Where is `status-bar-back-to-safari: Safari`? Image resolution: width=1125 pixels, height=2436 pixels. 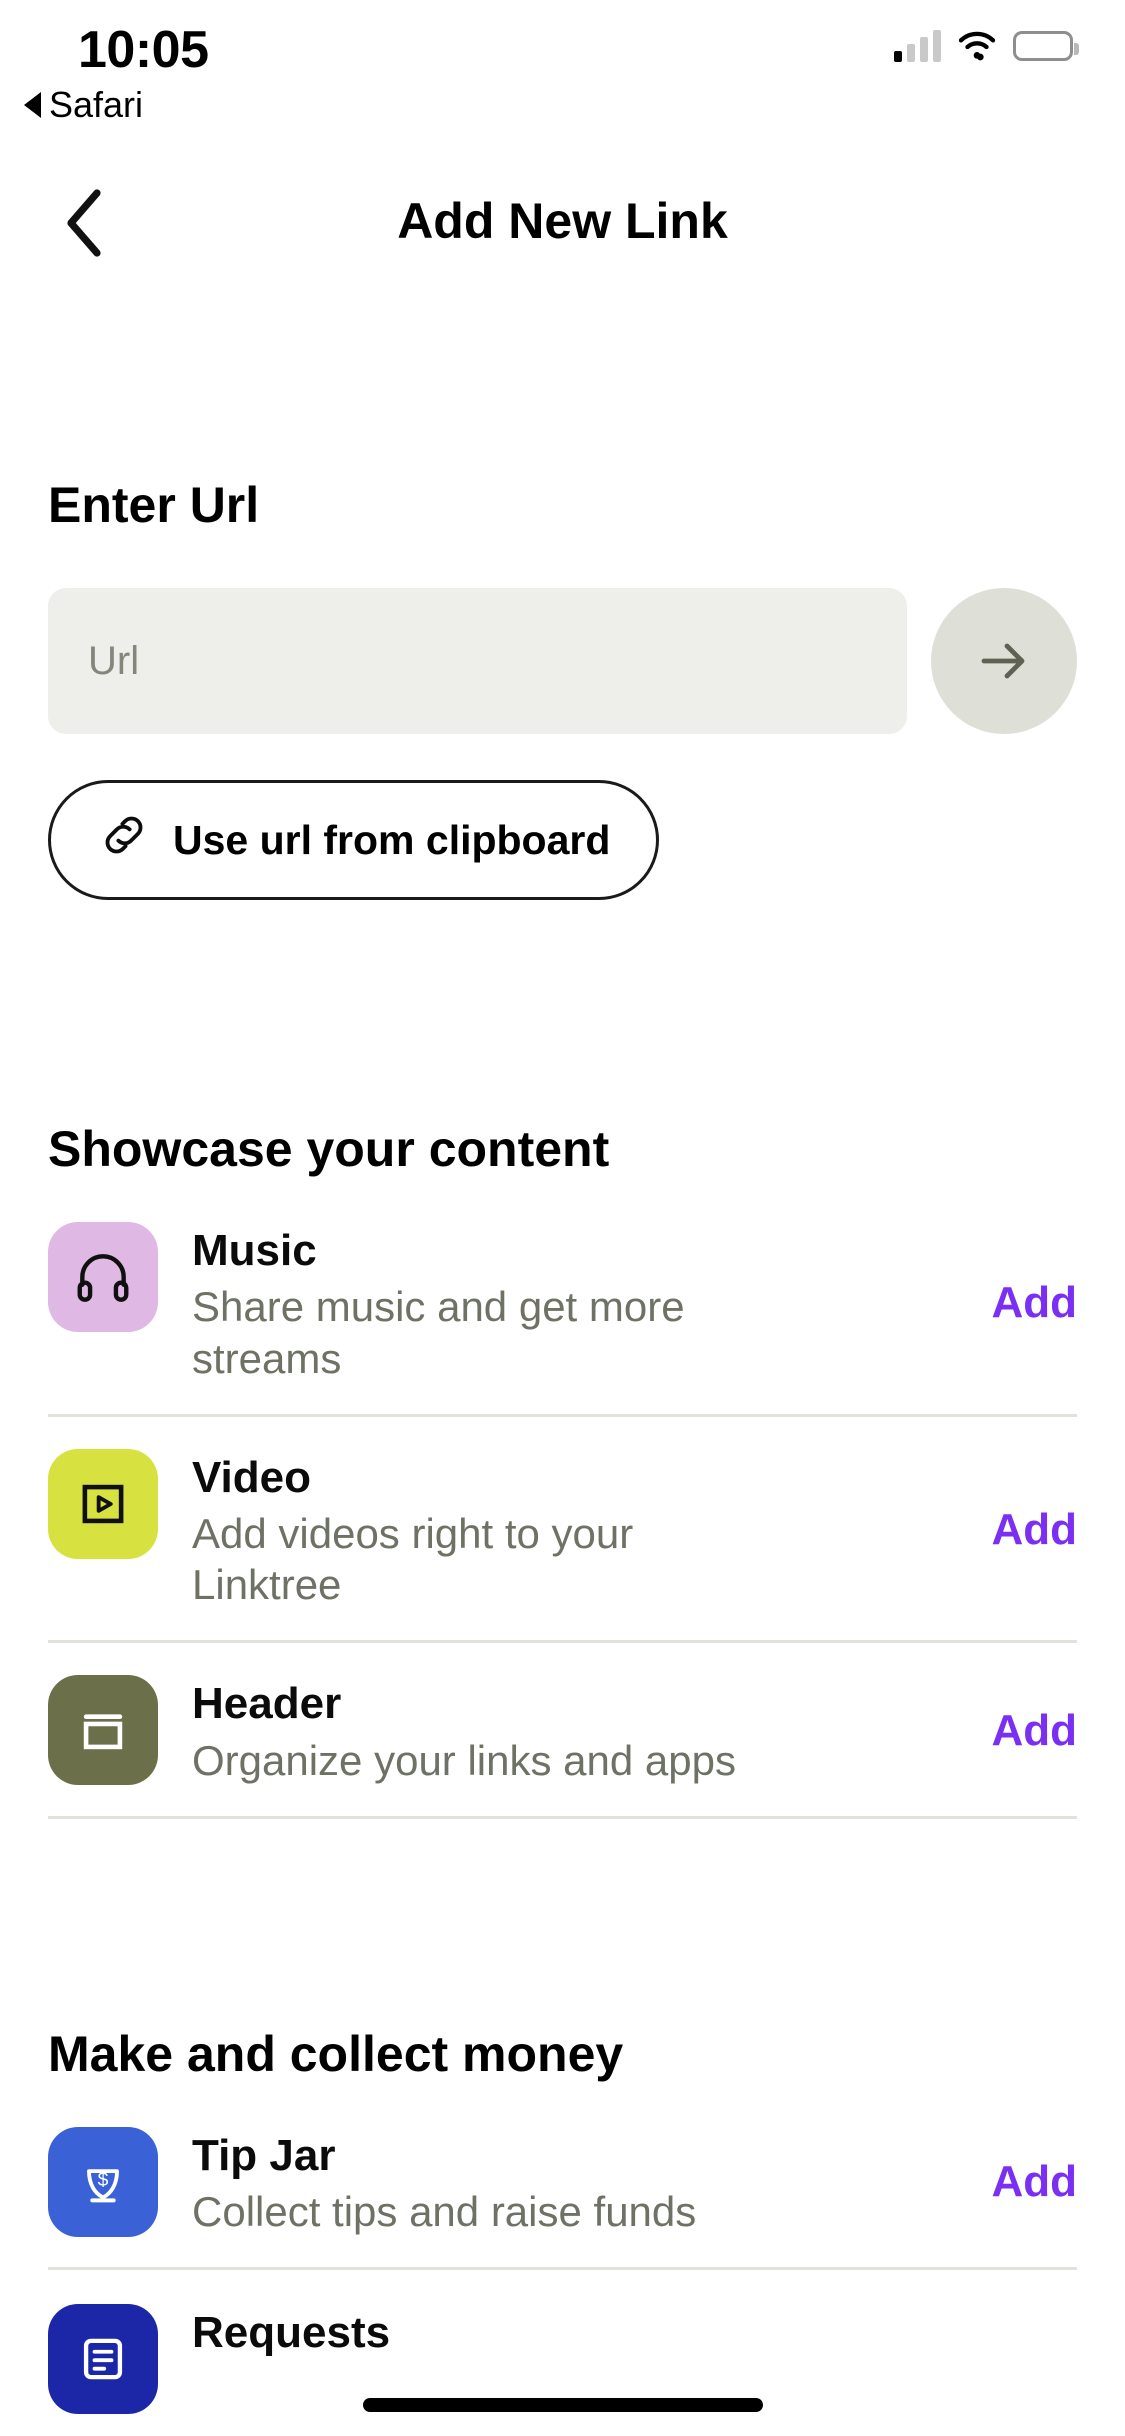
status-bar-back-to-safari: Safari is located at coordinates (83, 105).